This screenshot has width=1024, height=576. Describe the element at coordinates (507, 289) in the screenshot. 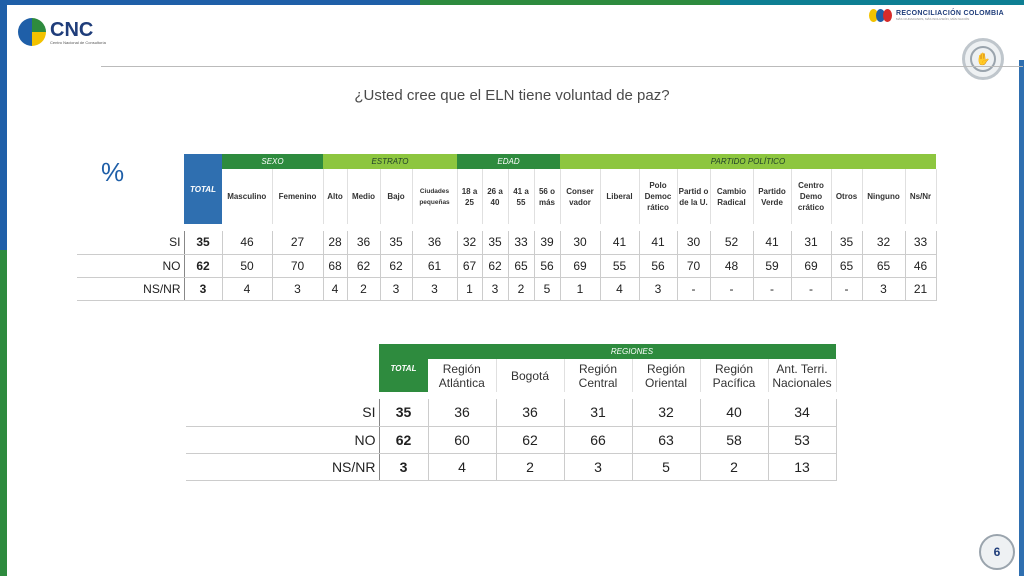

I see `table-row: NS/NR 3 4 3 4 2 3 3 1 3 2 5 1 4 3- - - - -3 21` at that location.